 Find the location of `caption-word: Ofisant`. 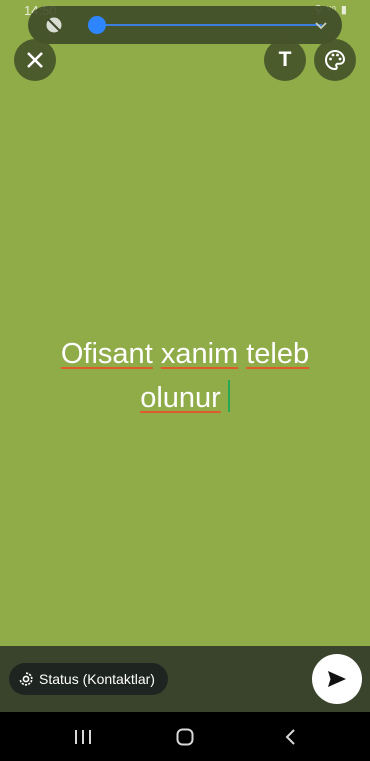

caption-word: Ofisant is located at coordinates (106, 354).